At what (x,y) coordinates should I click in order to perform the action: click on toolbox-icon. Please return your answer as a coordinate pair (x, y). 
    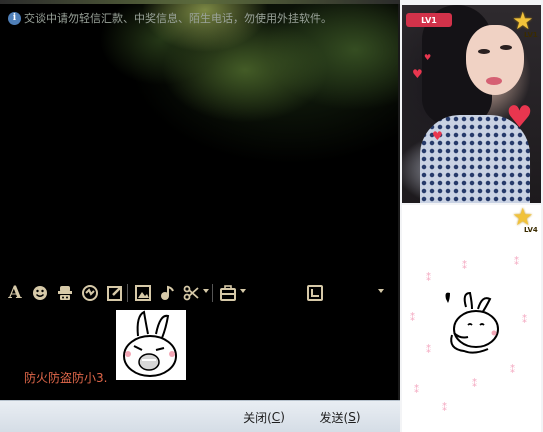
    Looking at the image, I should click on (228, 293).